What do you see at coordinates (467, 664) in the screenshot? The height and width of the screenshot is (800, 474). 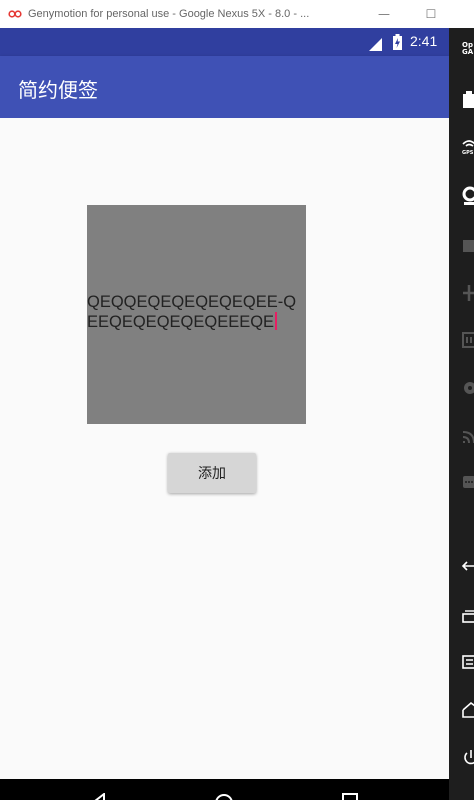 I see `side-menu-icon` at bounding box center [467, 664].